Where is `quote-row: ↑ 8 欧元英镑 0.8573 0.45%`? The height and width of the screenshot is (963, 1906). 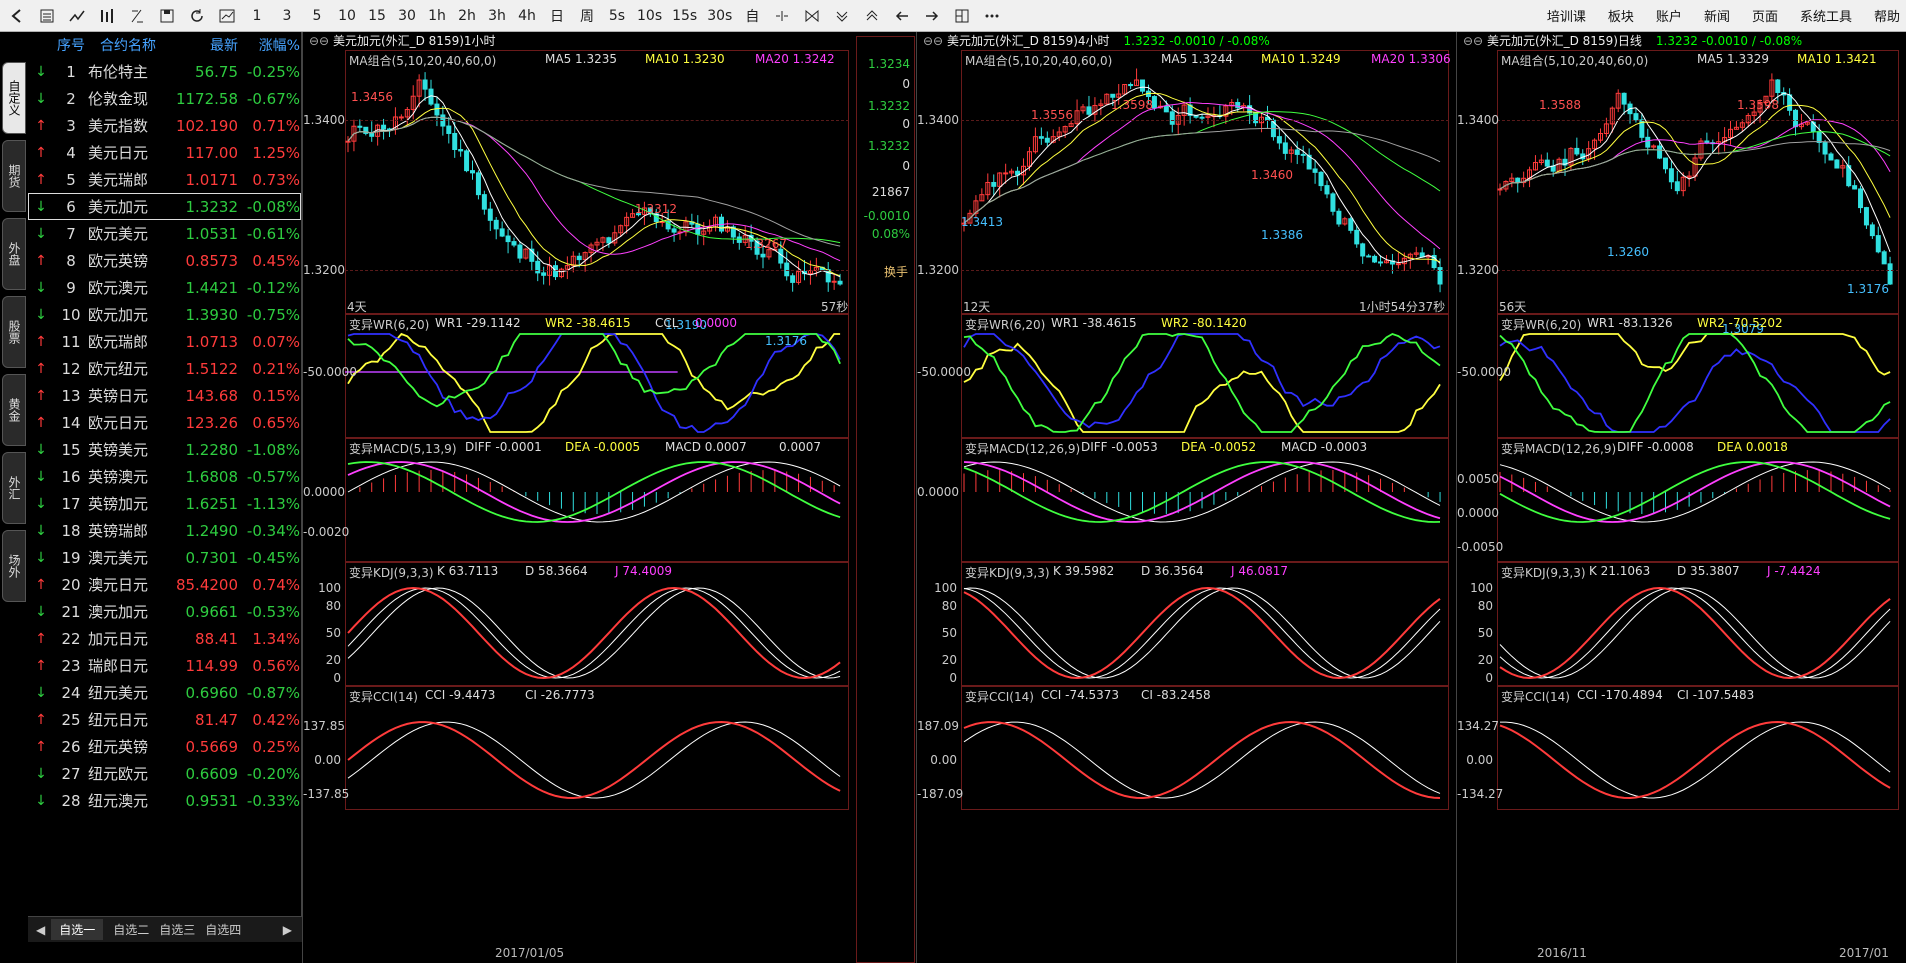
quote-row: ↑ 8 欧元英镑 0.8573 0.45% is located at coordinates (164, 260).